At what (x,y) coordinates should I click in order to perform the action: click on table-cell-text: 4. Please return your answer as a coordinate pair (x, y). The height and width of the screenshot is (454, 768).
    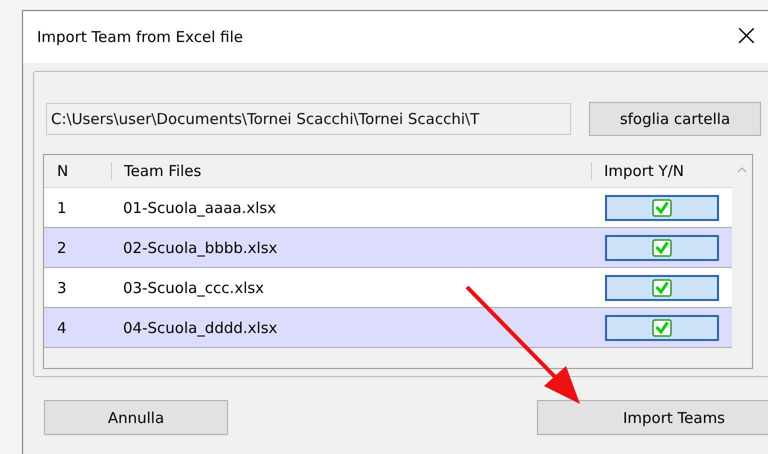
    Looking at the image, I should click on (62, 327).